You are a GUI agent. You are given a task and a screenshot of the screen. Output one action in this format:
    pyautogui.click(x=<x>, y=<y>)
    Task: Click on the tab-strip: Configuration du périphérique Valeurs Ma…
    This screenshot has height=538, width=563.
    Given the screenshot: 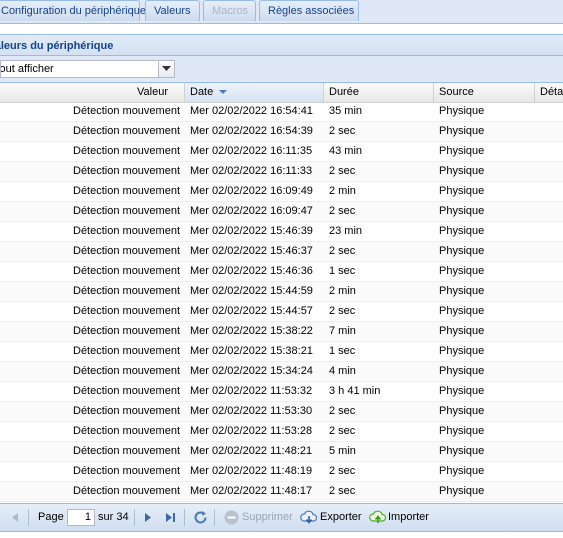 What is the action you would take?
    pyautogui.click(x=281, y=12)
    